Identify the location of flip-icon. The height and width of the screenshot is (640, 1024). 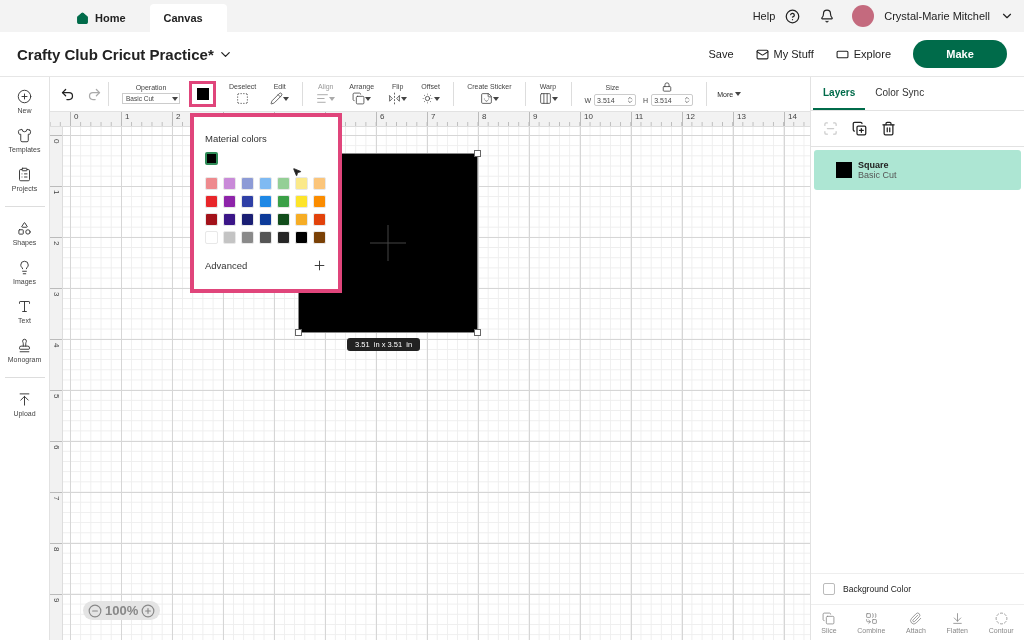
(395, 98).